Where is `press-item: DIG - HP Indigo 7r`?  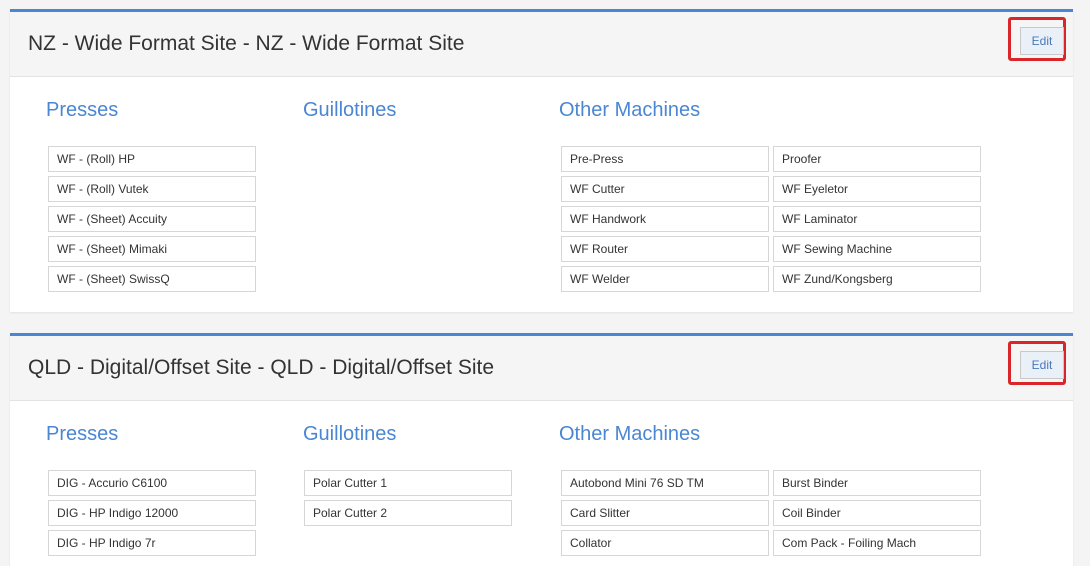 press-item: DIG - HP Indigo 7r is located at coordinates (152, 543).